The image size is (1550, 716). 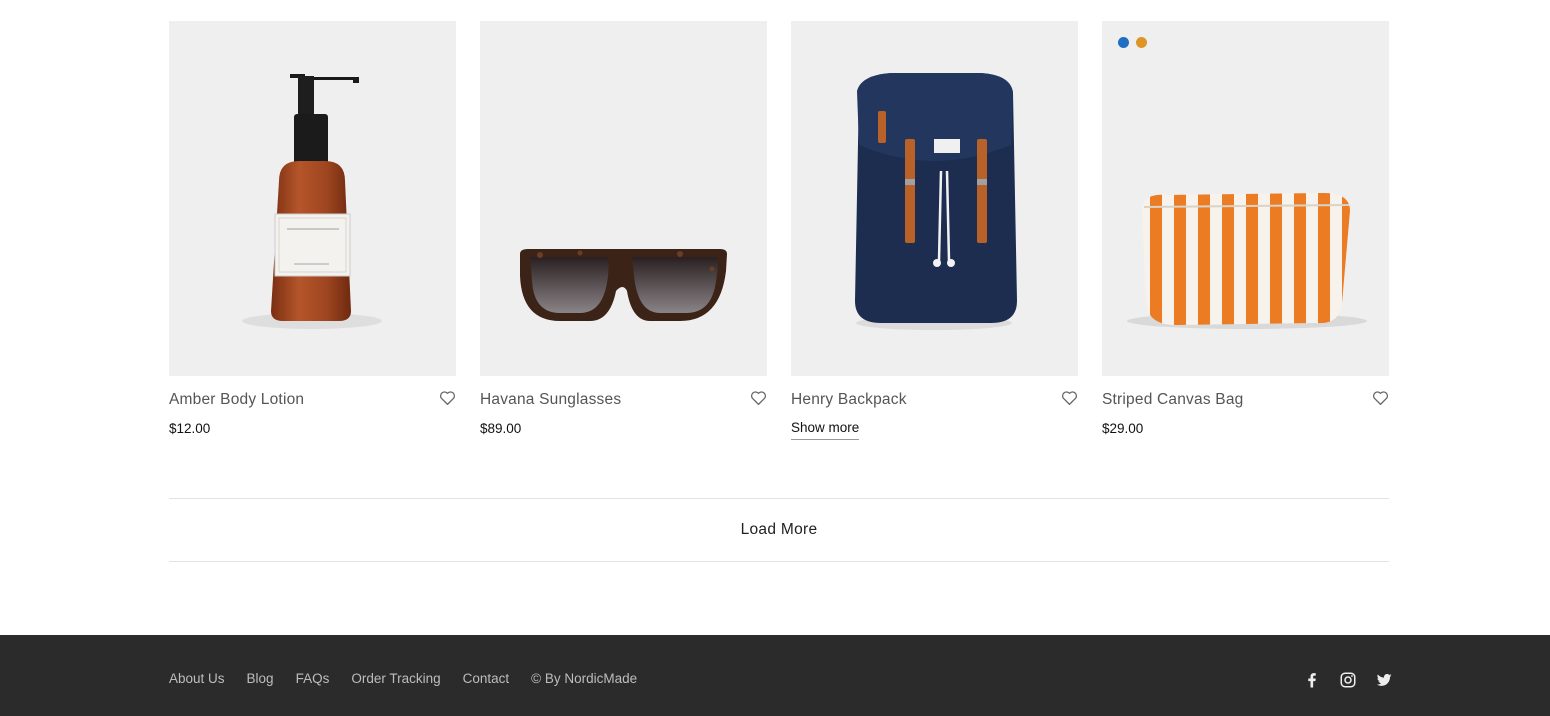 What do you see at coordinates (849, 400) in the screenshot?
I see `product-title: Henry Backpack` at bounding box center [849, 400].